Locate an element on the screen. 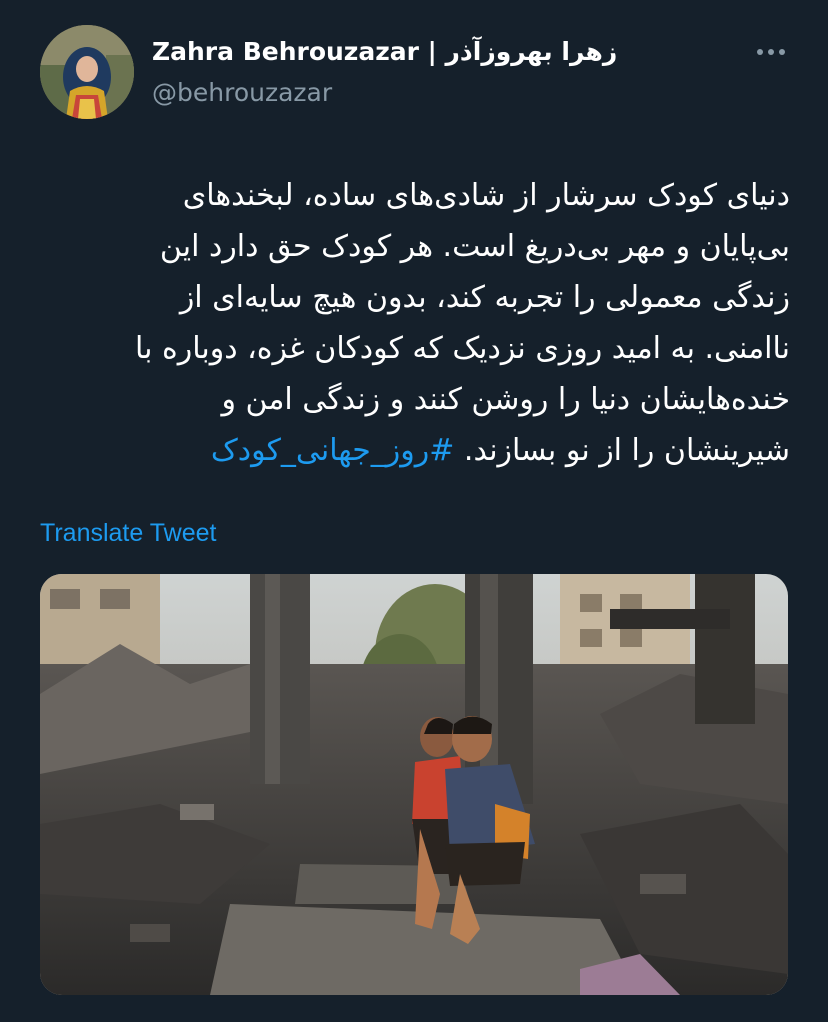 Image resolution: width=828 pixels, height=1022 pixels. author-display-name: Zahra Behrouzazar | زهرا بهروزآذر is located at coordinates (384, 52).